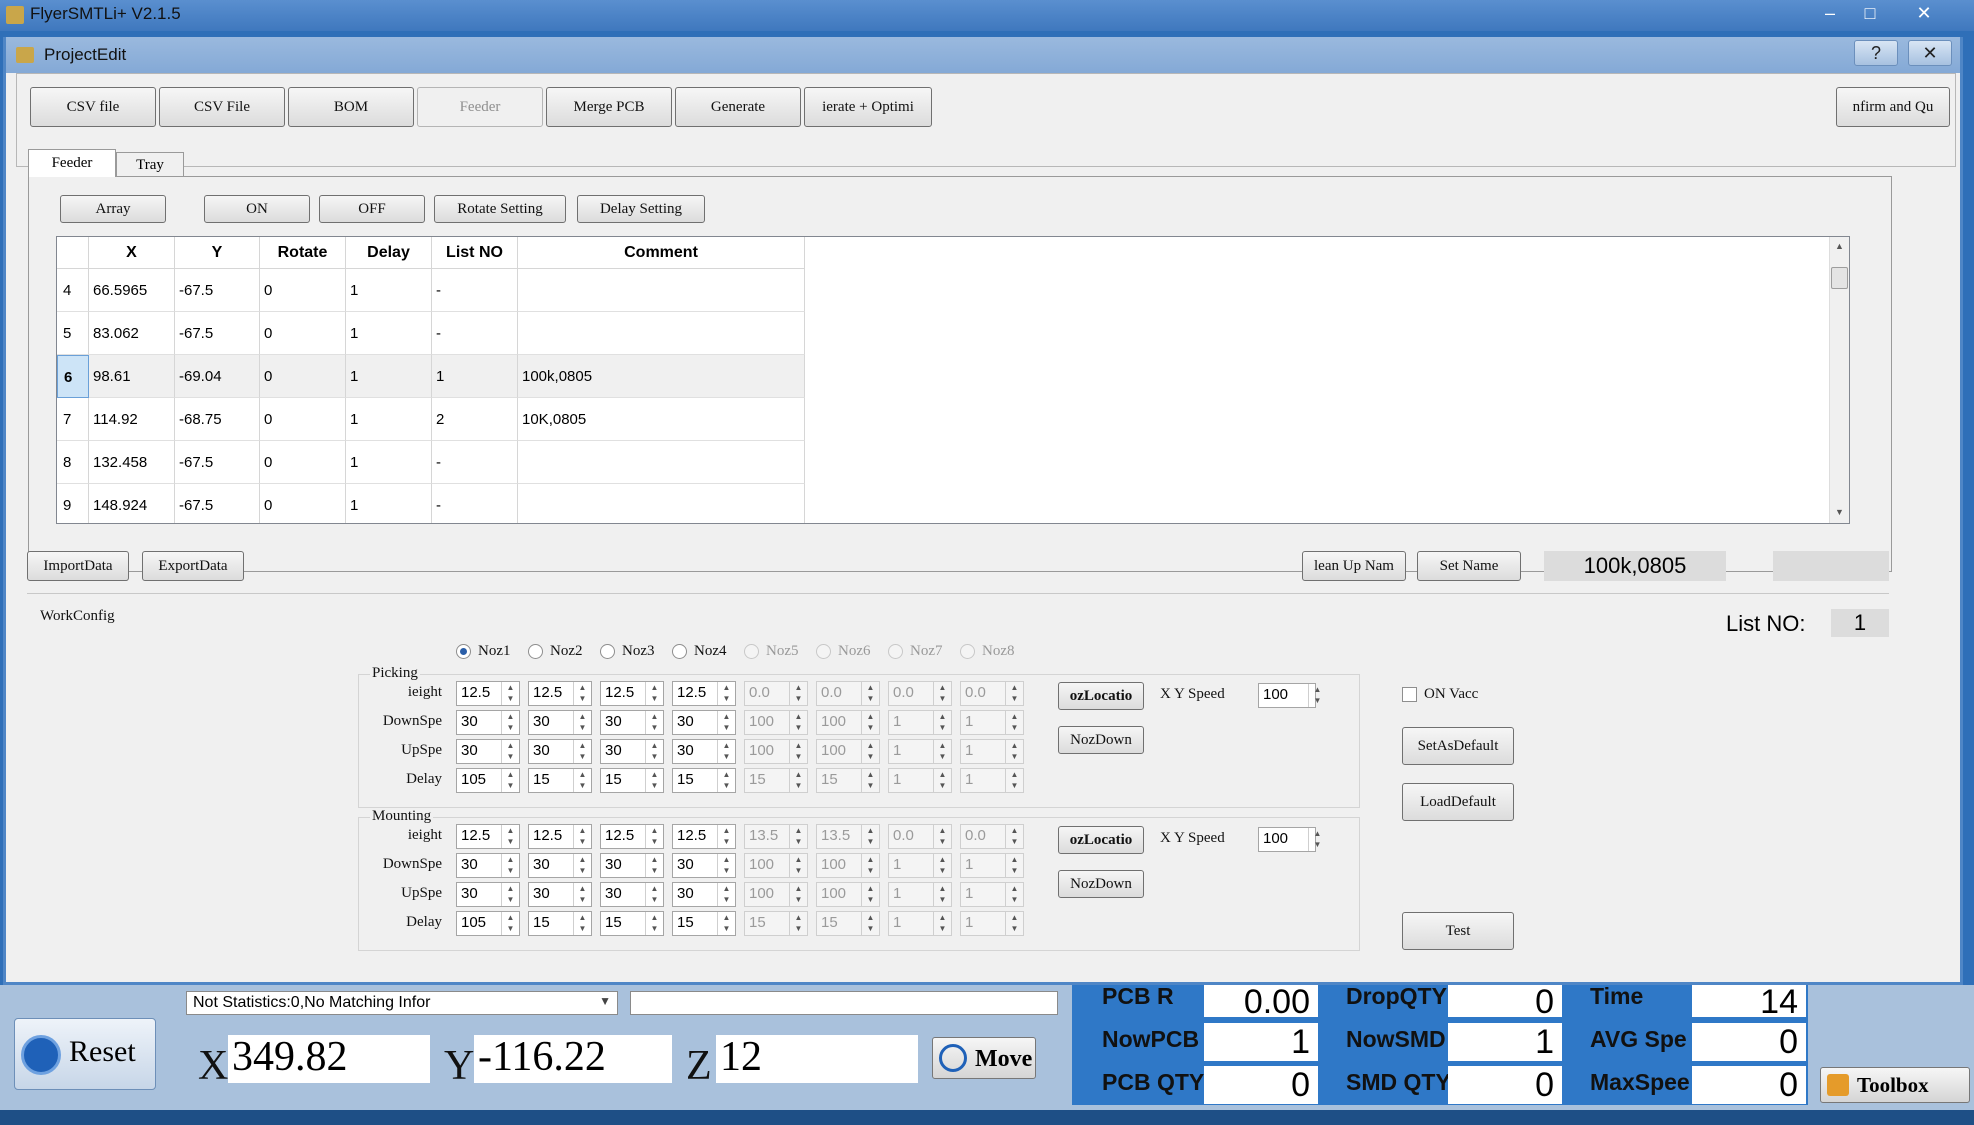 The height and width of the screenshot is (1125, 1974). What do you see at coordinates (1101, 696) in the screenshot?
I see `noz-location-pick-button: ozLocatio` at bounding box center [1101, 696].